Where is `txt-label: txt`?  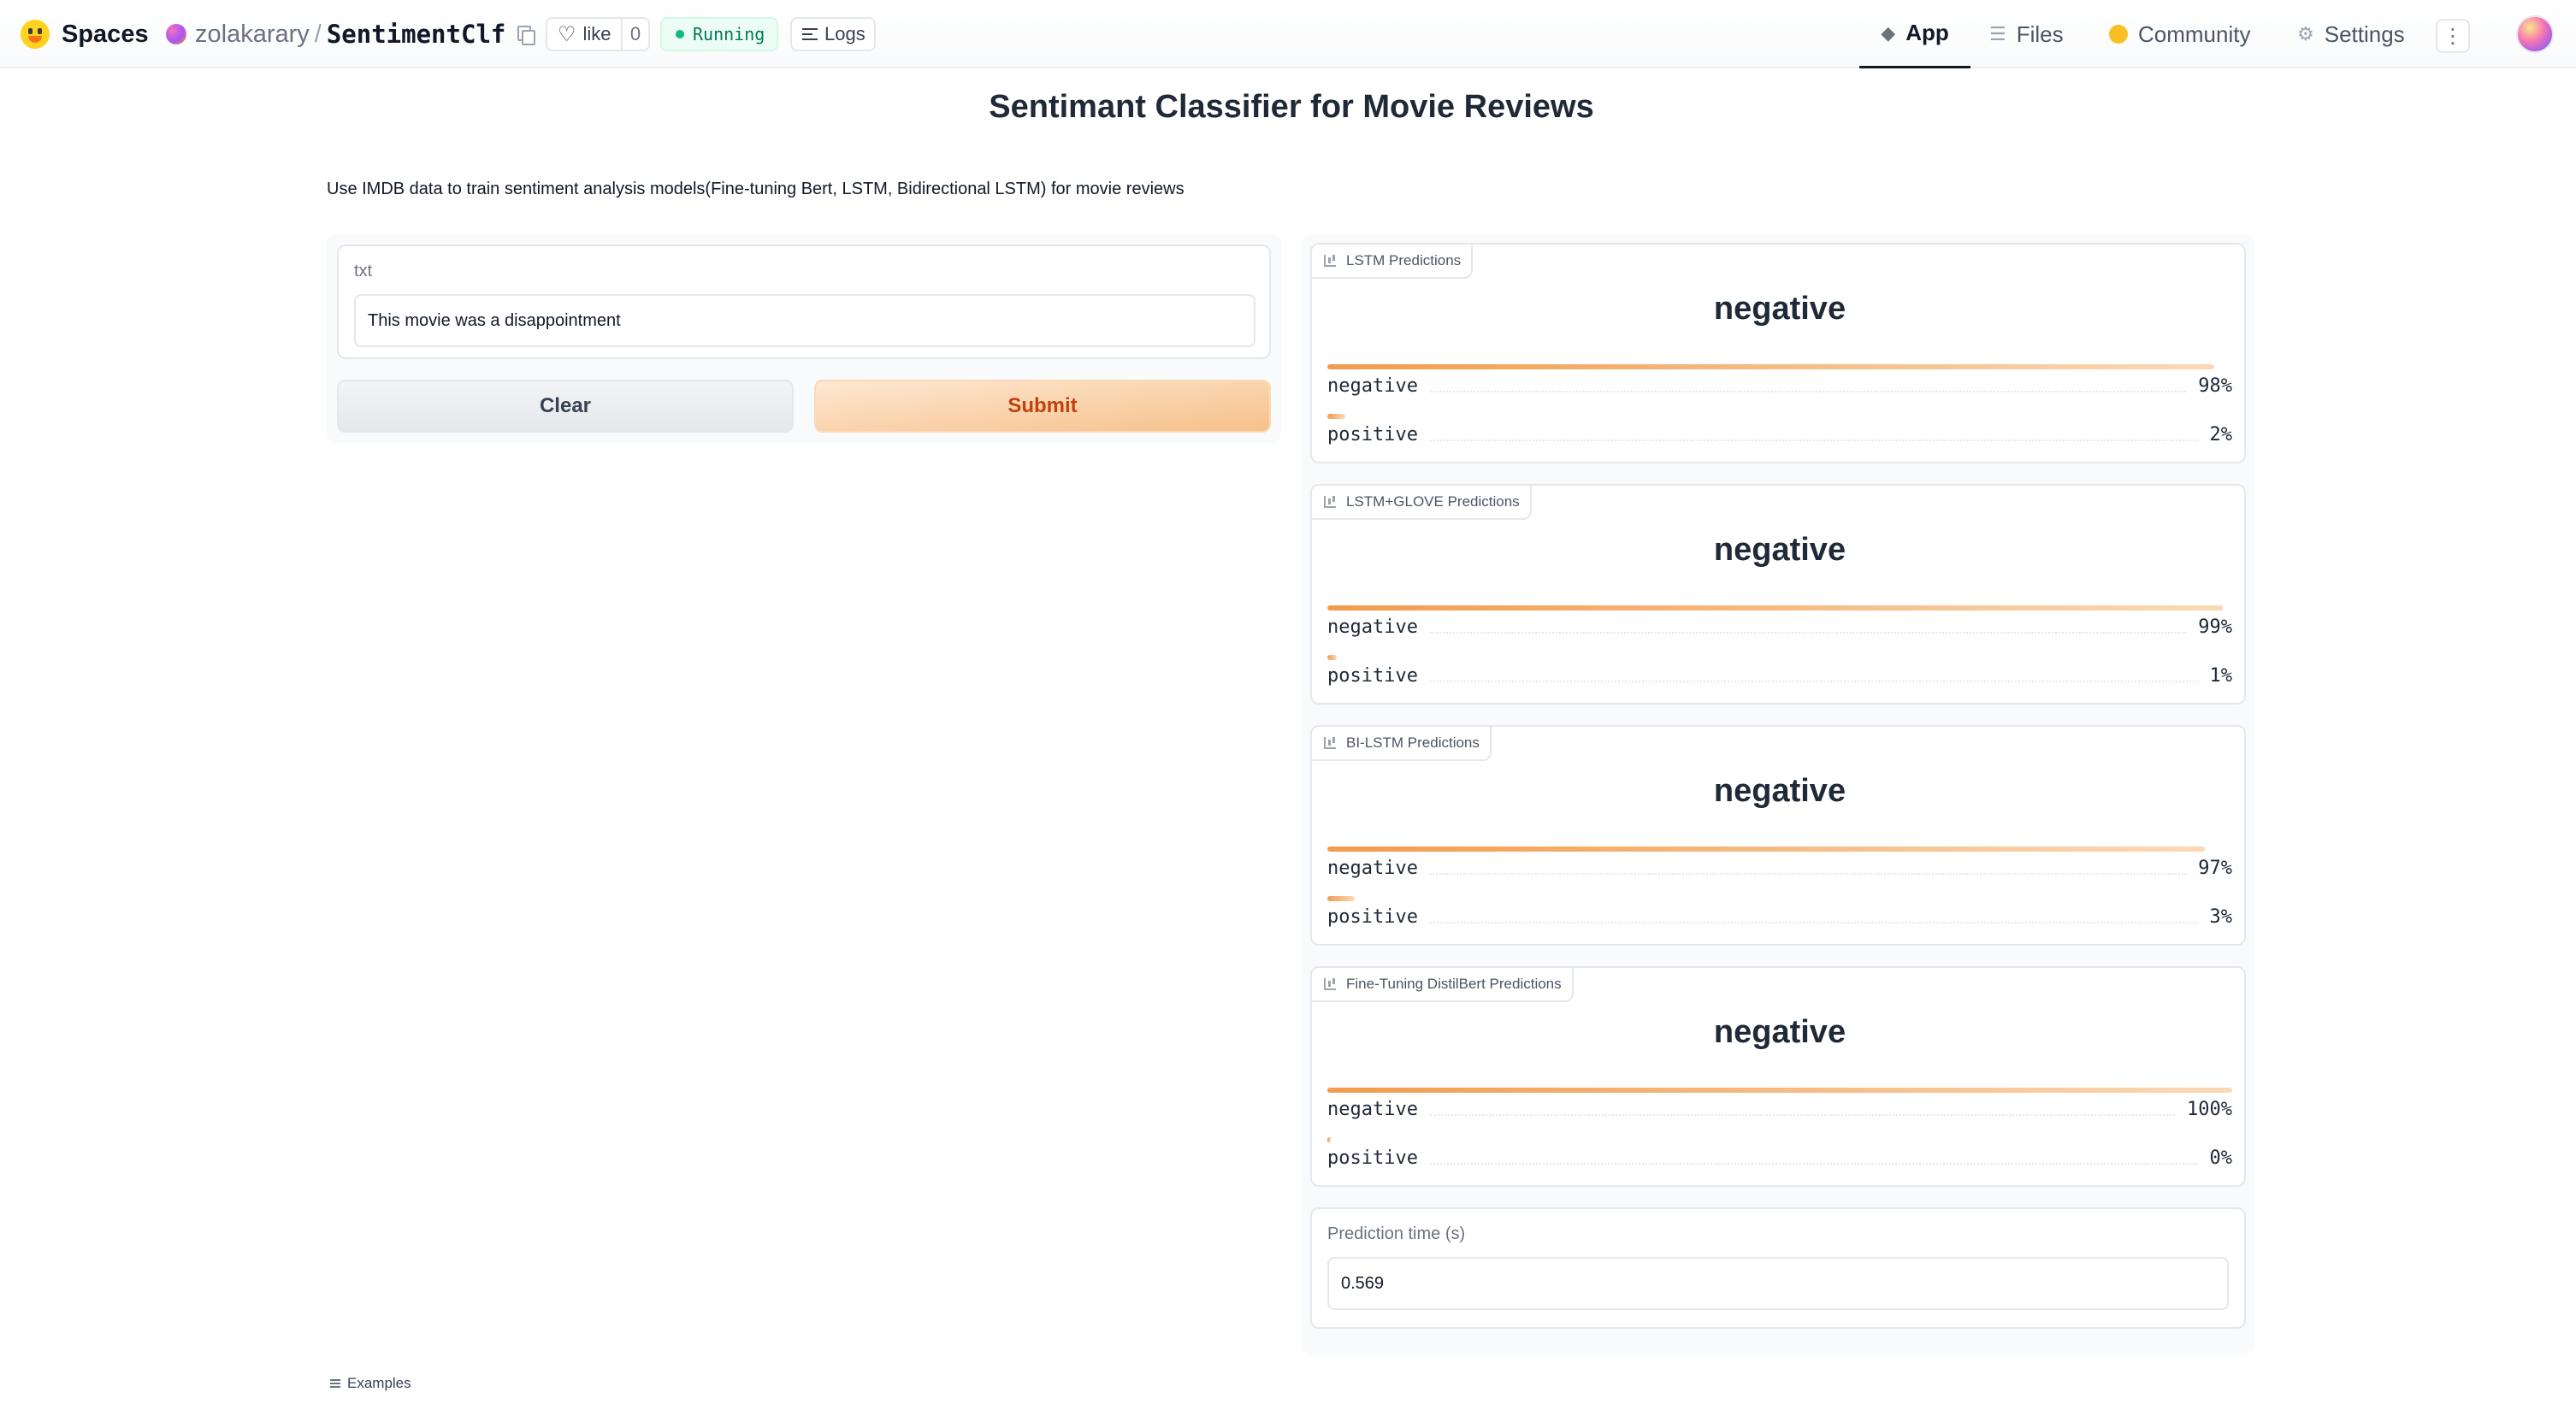 txt-label: txt is located at coordinates (363, 271).